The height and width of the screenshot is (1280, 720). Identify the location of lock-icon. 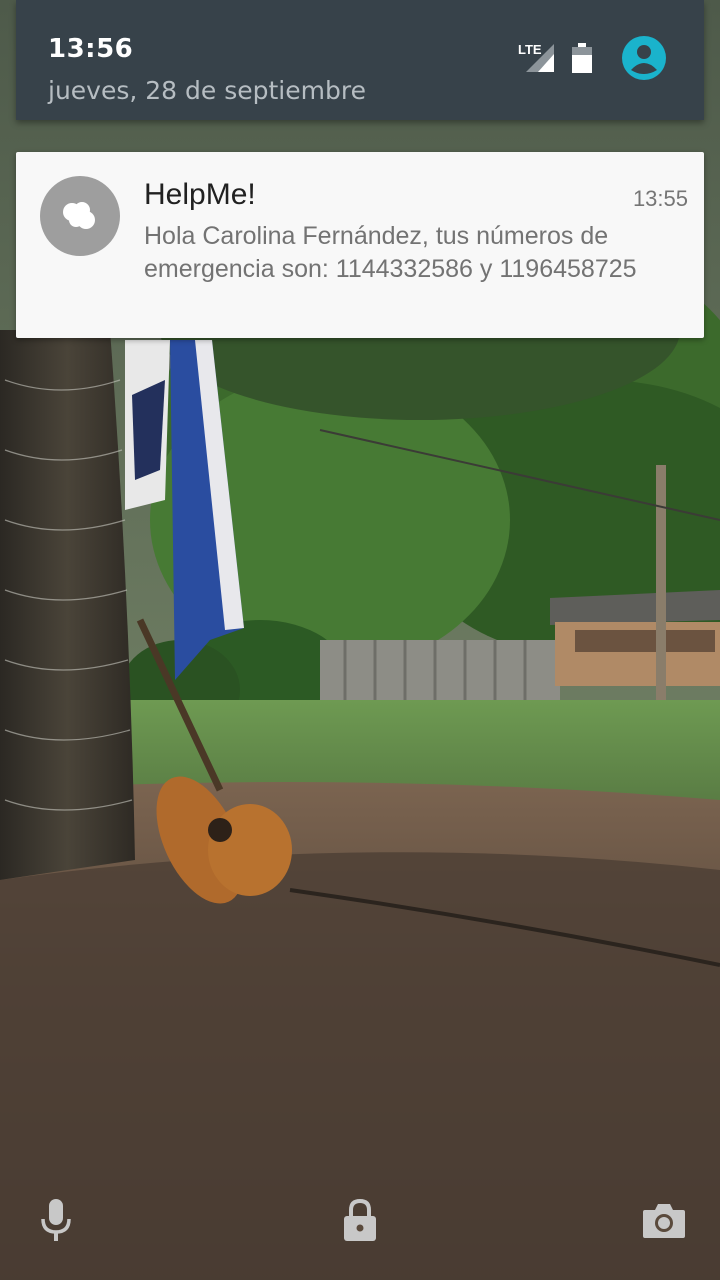
(360, 1221).